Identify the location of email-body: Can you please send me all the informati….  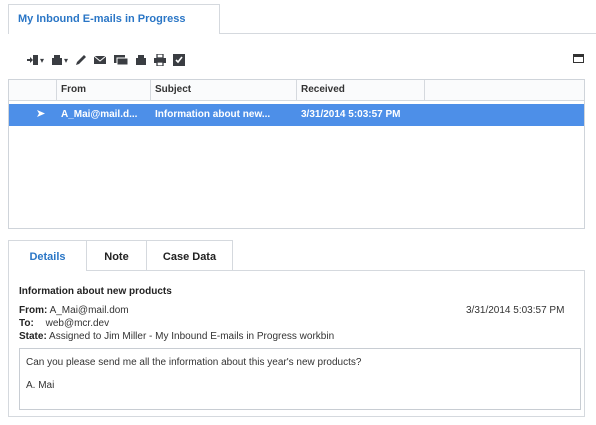
(300, 379).